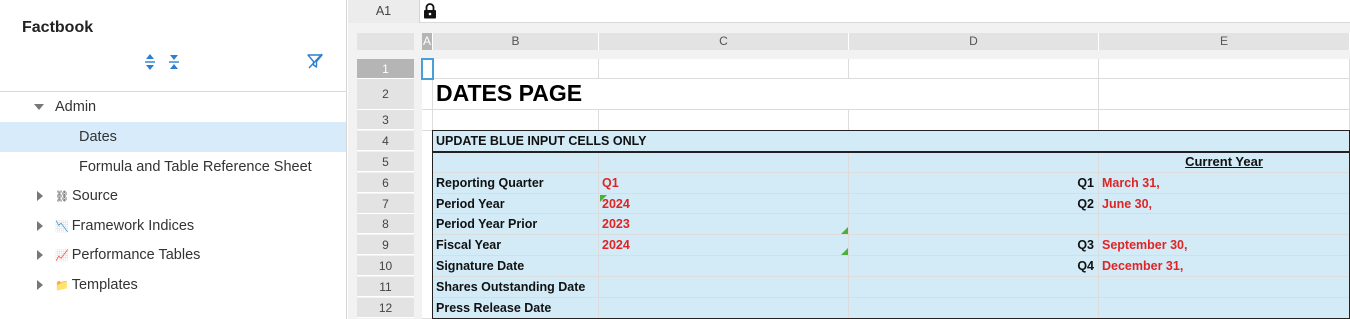 Image resolution: width=1350 pixels, height=319 pixels. Describe the element at coordinates (385, 141) in the screenshot. I see `row-header-4: 4` at that location.